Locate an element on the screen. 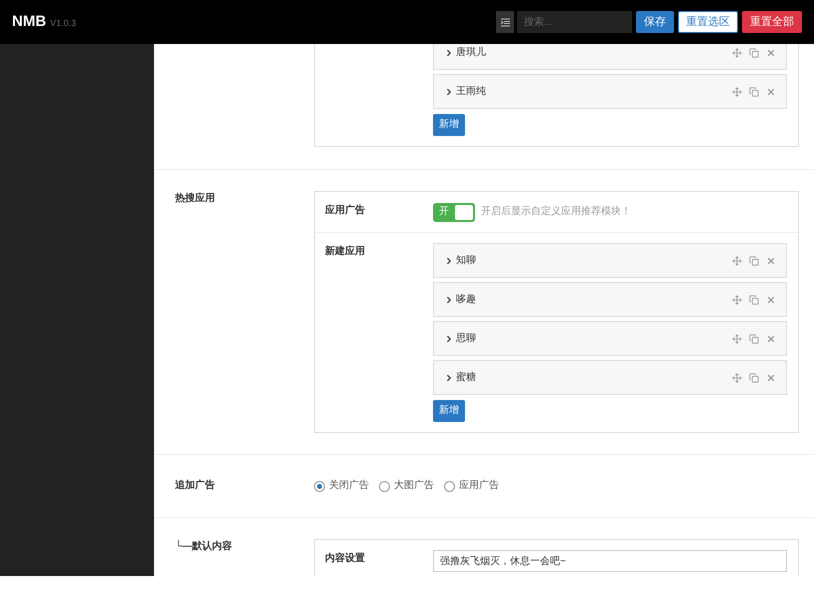  item-title: 思聊 is located at coordinates (466, 339).